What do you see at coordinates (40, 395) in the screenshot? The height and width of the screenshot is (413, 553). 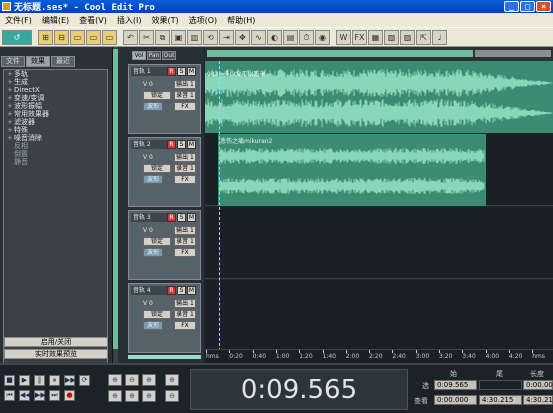 I see `fast-forward-button: ▶▶` at bounding box center [40, 395].